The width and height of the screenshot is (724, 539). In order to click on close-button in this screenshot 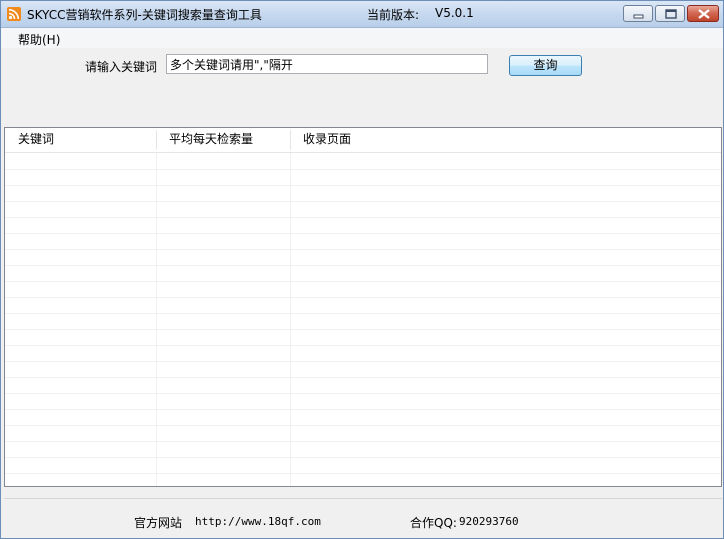, I will do `click(703, 13)`.